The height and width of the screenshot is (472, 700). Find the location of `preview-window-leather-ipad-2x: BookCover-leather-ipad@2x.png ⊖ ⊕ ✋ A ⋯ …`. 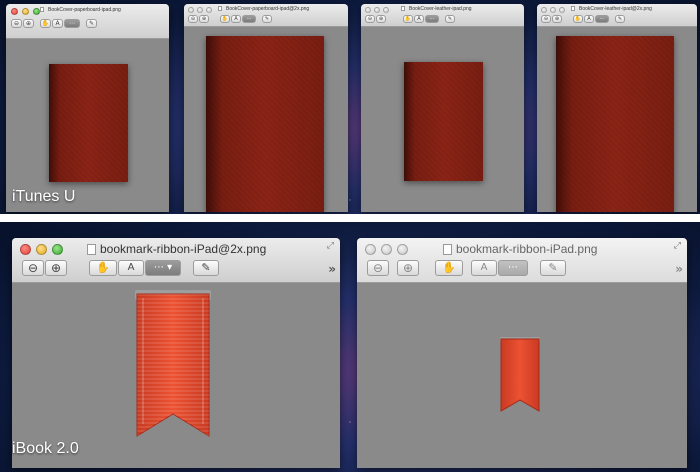

preview-window-leather-ipad-2x: BookCover-leather-ipad@2x.png ⊖ ⊕ ✋ A ⋯ … is located at coordinates (617, 108).